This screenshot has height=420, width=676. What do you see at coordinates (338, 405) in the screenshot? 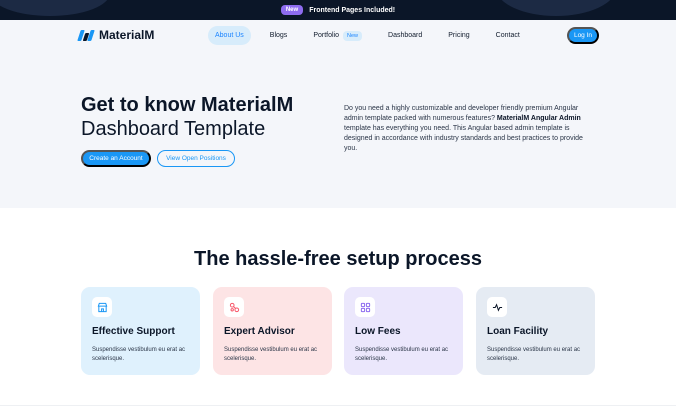
I see `divider` at bounding box center [338, 405].